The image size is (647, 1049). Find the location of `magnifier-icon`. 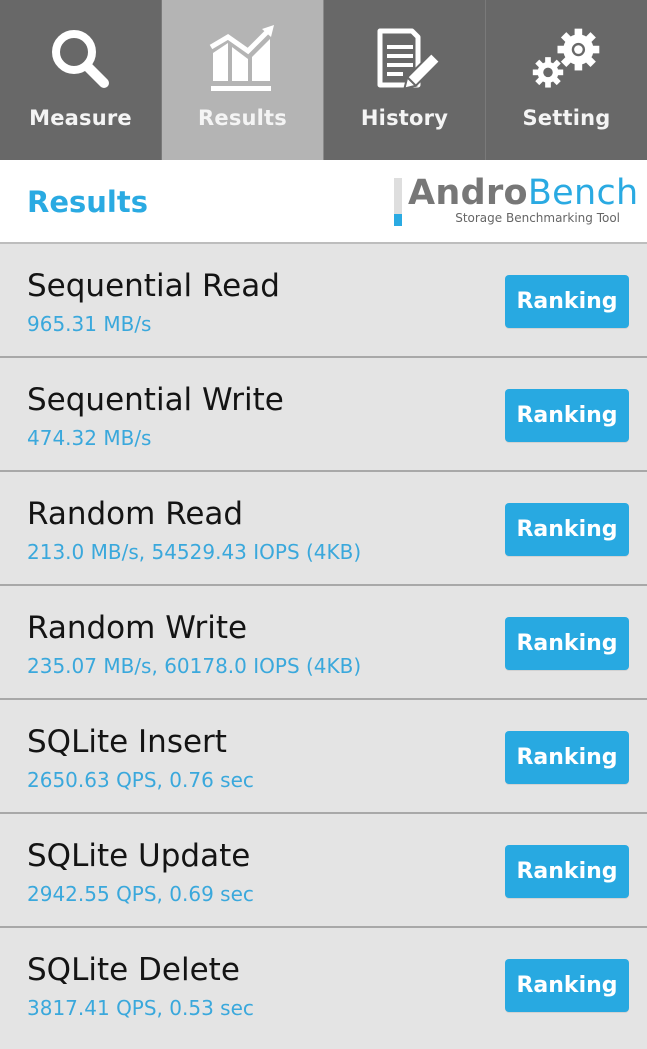

magnifier-icon is located at coordinates (81, 60).